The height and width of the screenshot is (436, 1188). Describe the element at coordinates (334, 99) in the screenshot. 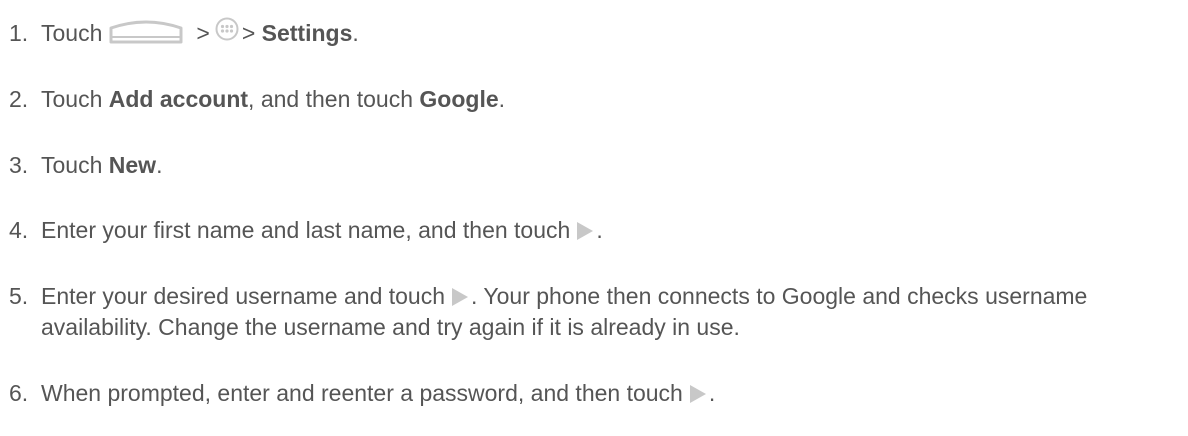

I see `step-text-segment: , and then touch` at that location.